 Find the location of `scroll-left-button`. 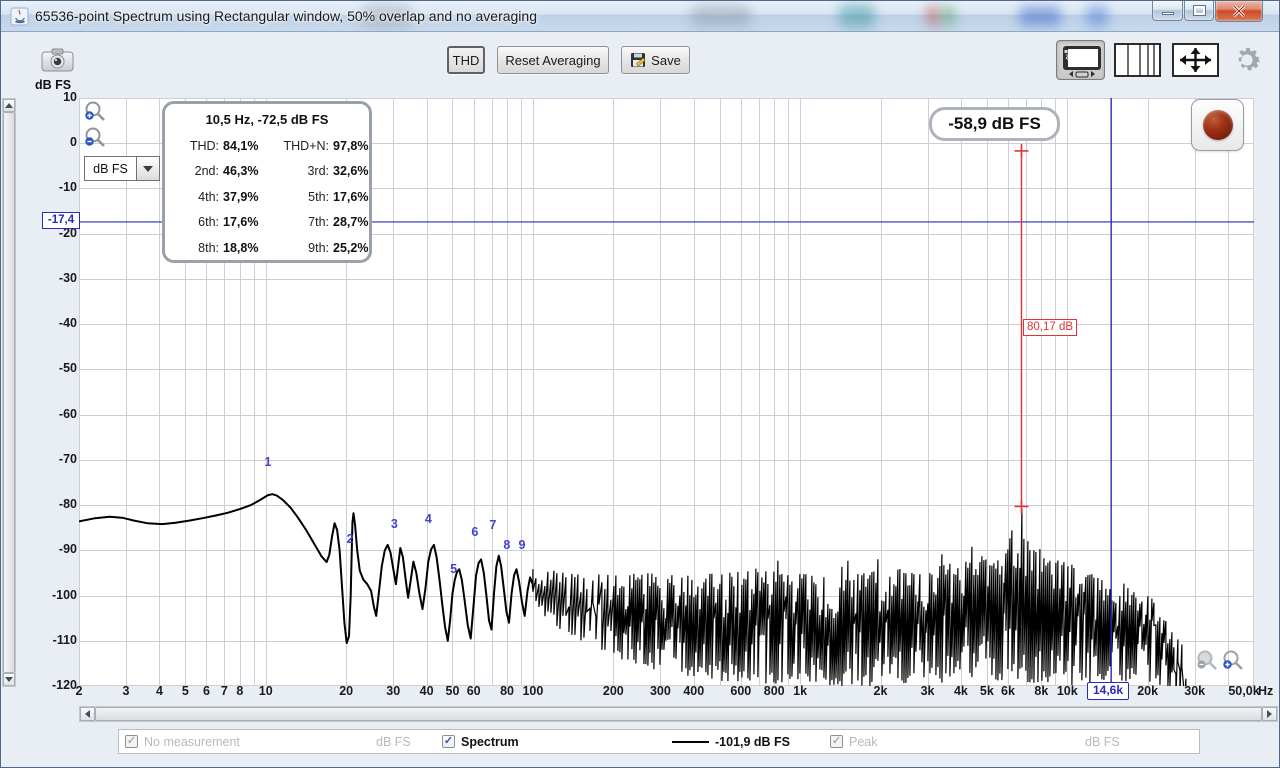

scroll-left-button is located at coordinates (87, 714).